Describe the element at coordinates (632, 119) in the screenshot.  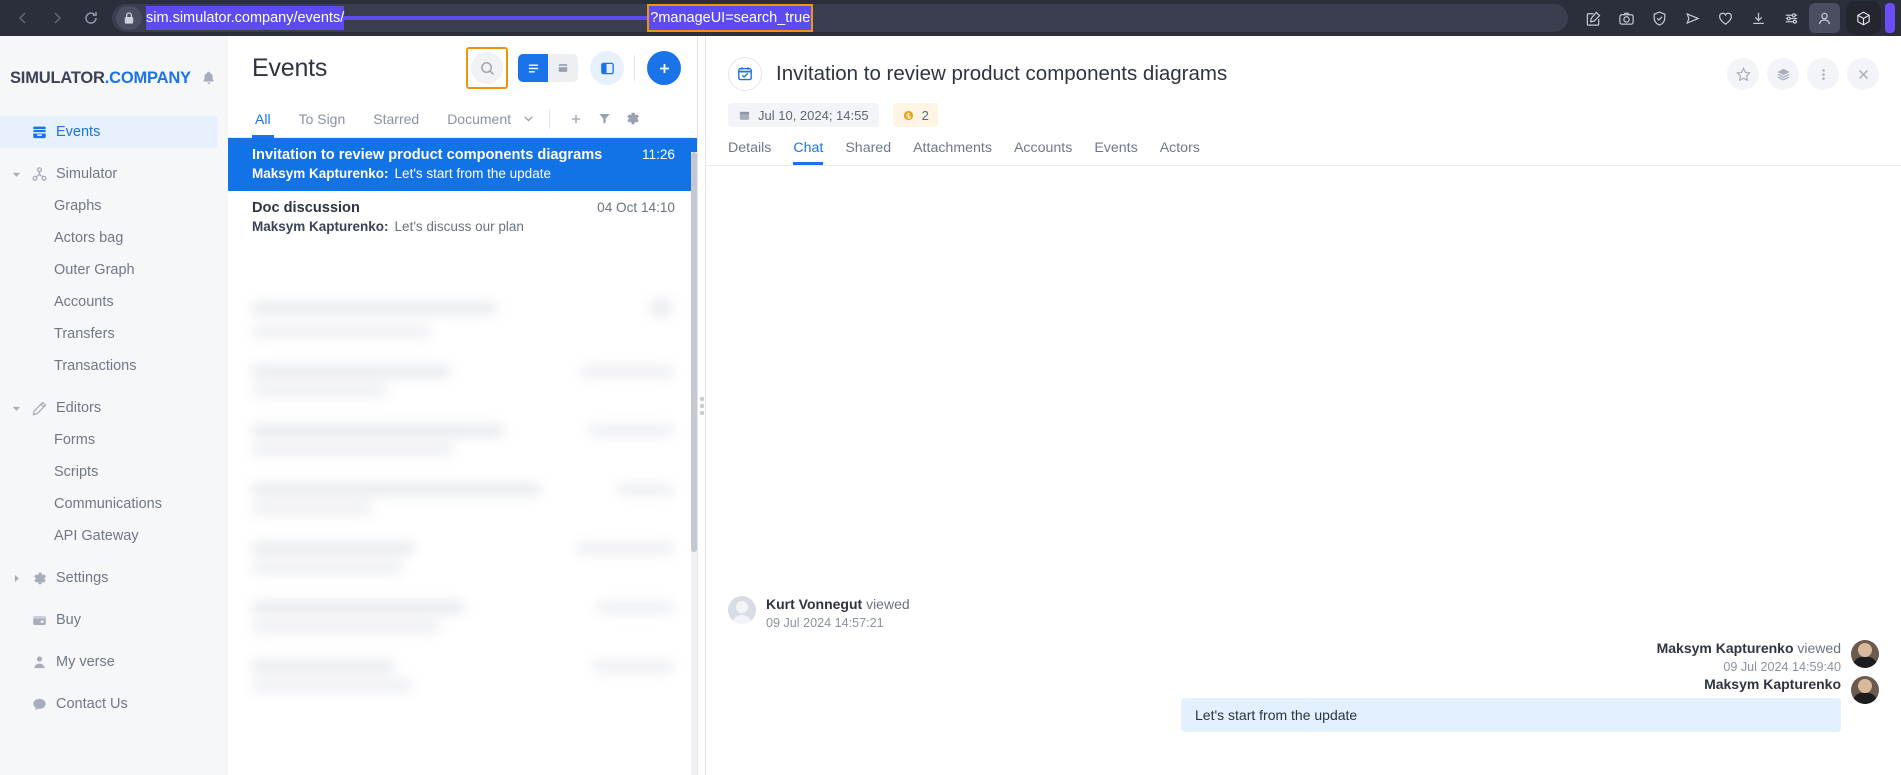
I see `settings-gear-icon` at that location.